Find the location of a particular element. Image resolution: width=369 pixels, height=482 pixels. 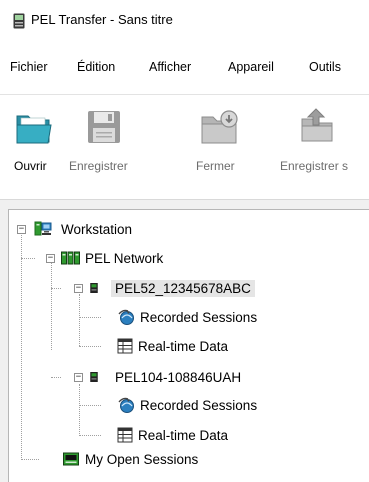

save-as-label: Enregistrer s is located at coordinates (314, 166).